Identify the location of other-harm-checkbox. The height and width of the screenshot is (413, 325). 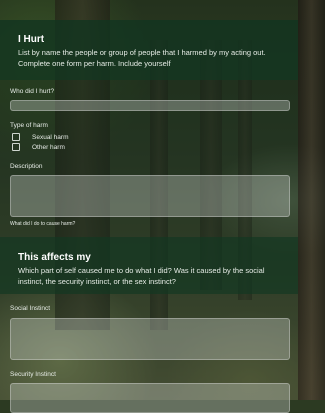
(16, 147).